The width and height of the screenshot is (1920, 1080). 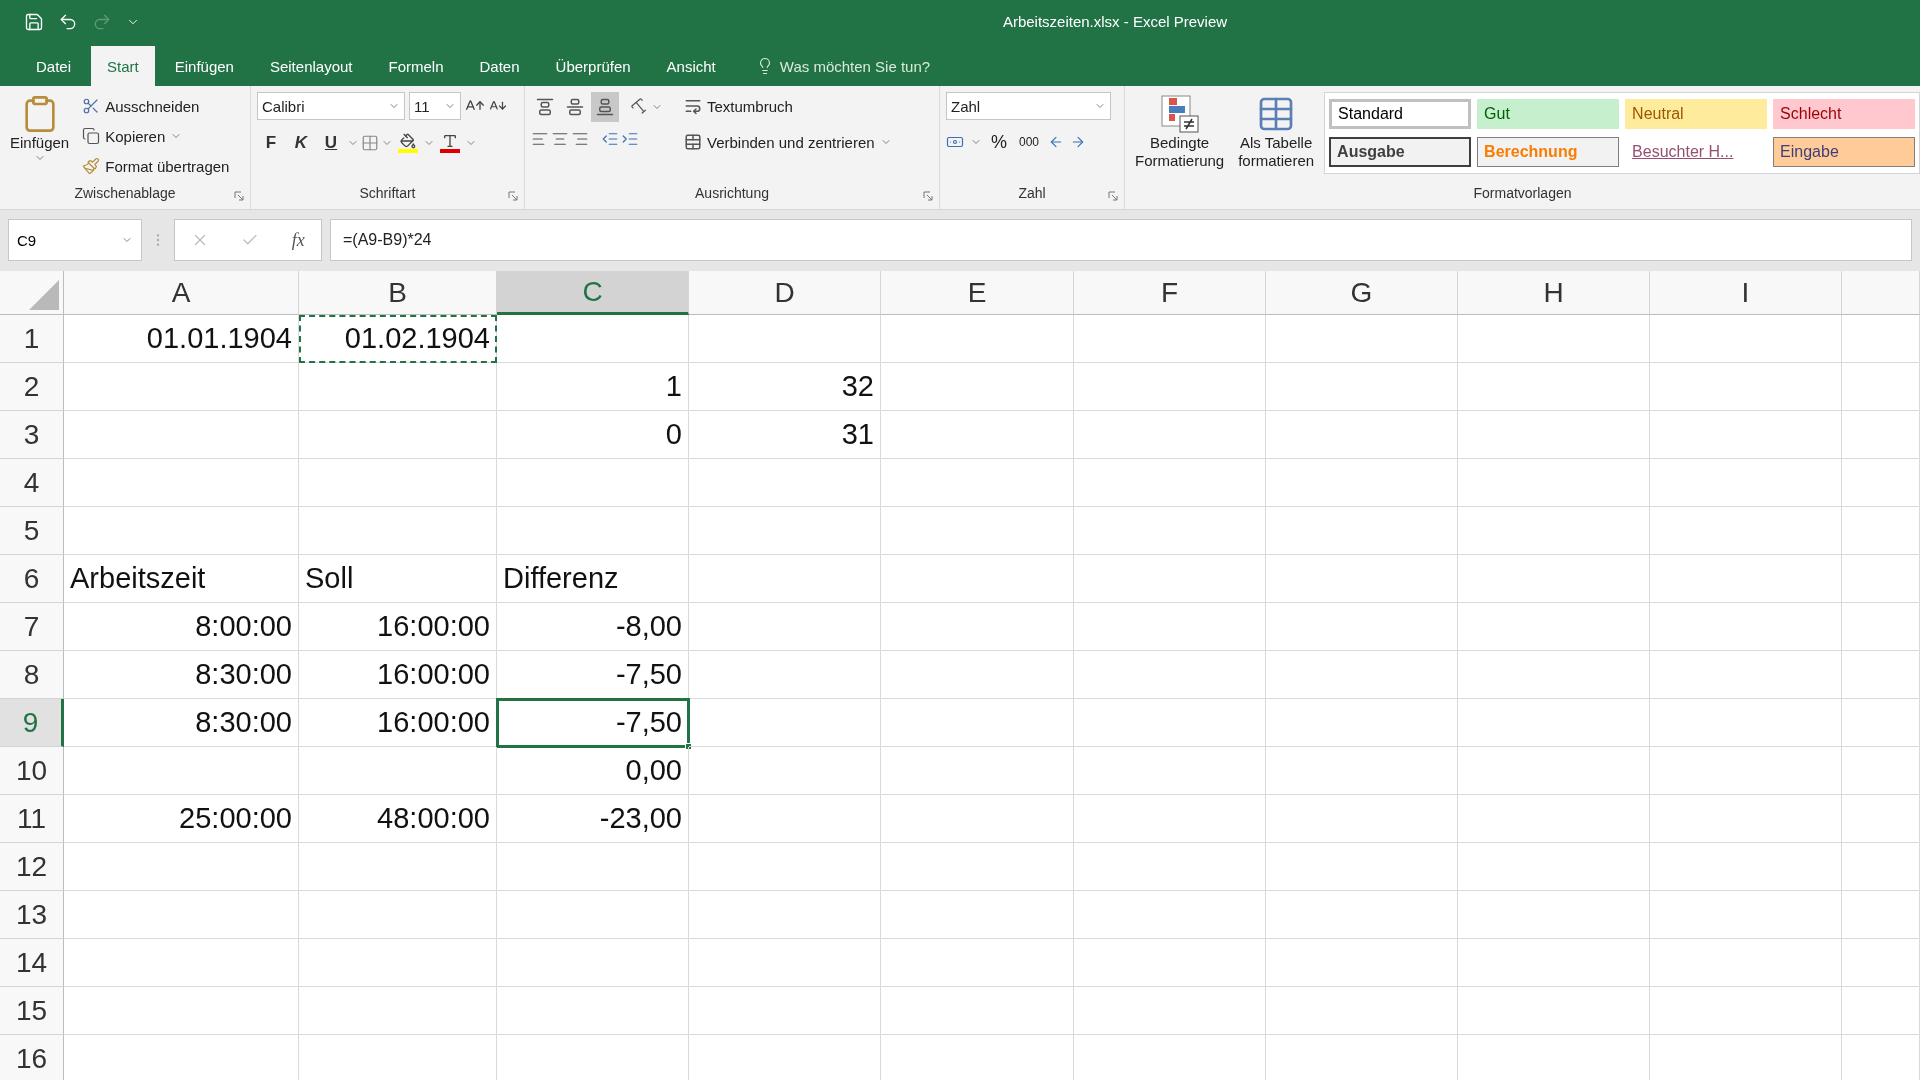 What do you see at coordinates (788, 106) in the screenshot?
I see `wrap-text-button: Textumbruch` at bounding box center [788, 106].